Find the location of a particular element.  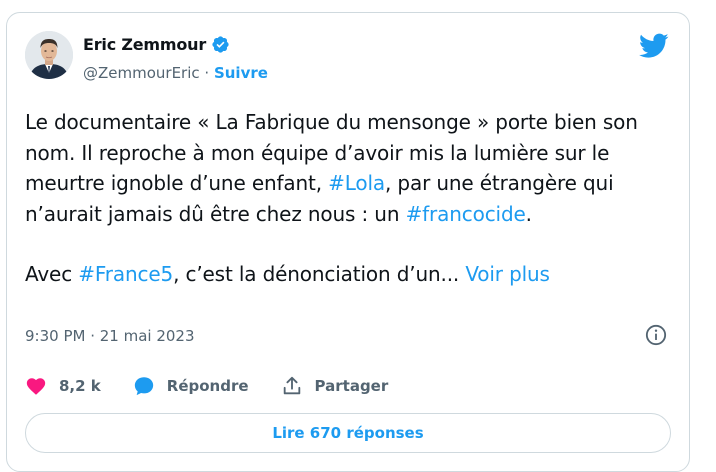

share-button: Partager is located at coordinates (335, 386).